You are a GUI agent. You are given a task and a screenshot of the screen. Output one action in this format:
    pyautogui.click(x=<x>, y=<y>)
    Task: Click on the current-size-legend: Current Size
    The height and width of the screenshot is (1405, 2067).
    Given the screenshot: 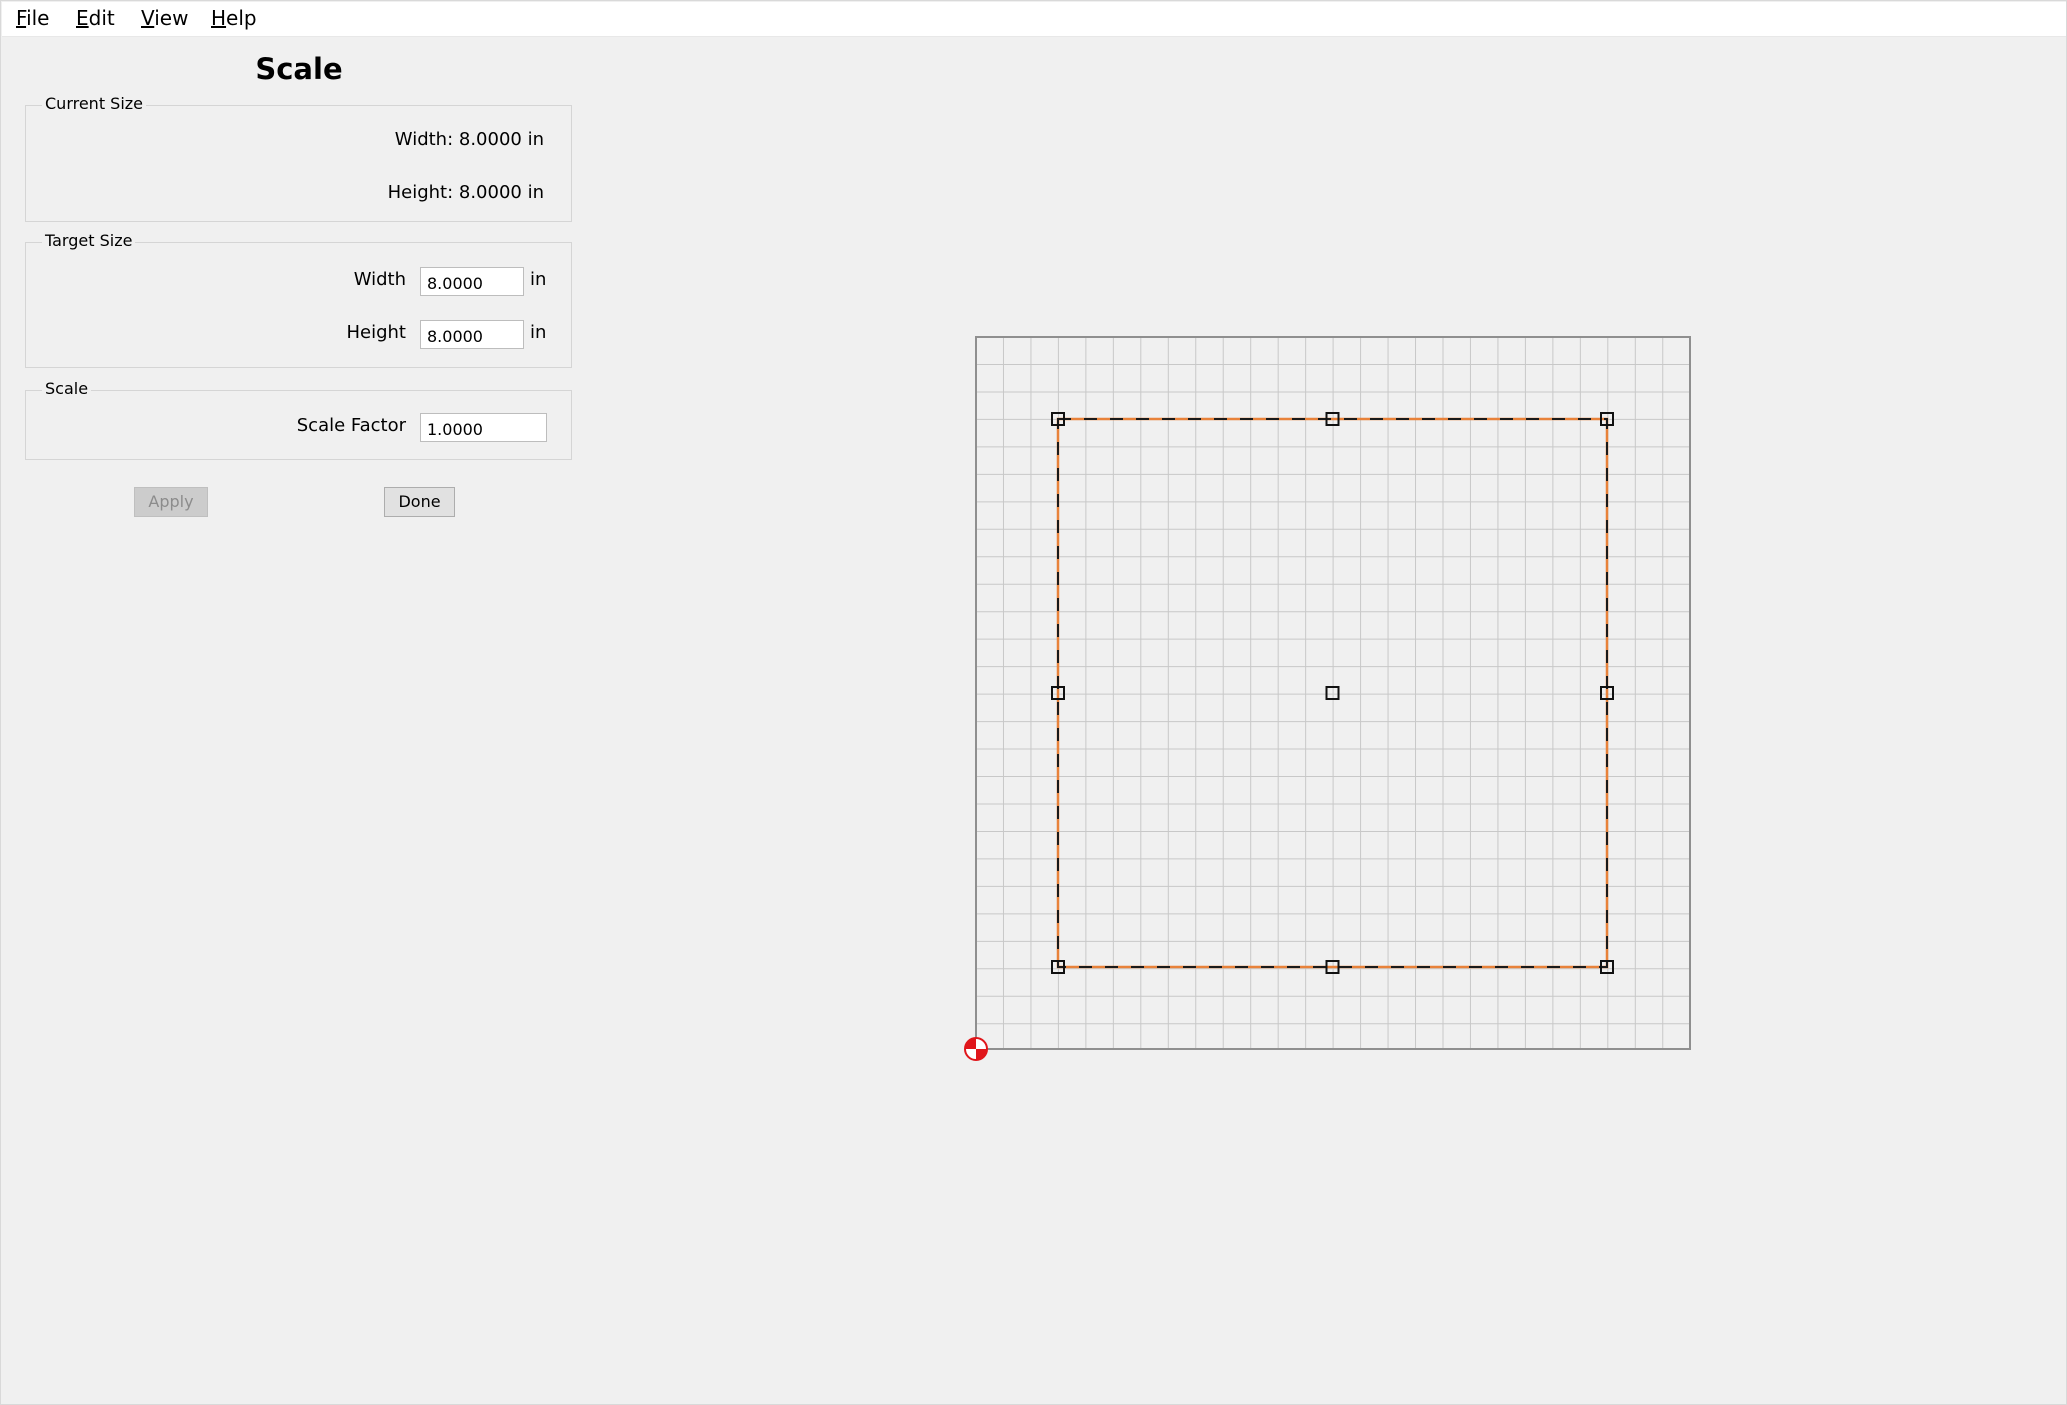 What is the action you would take?
    pyautogui.click(x=94, y=104)
    